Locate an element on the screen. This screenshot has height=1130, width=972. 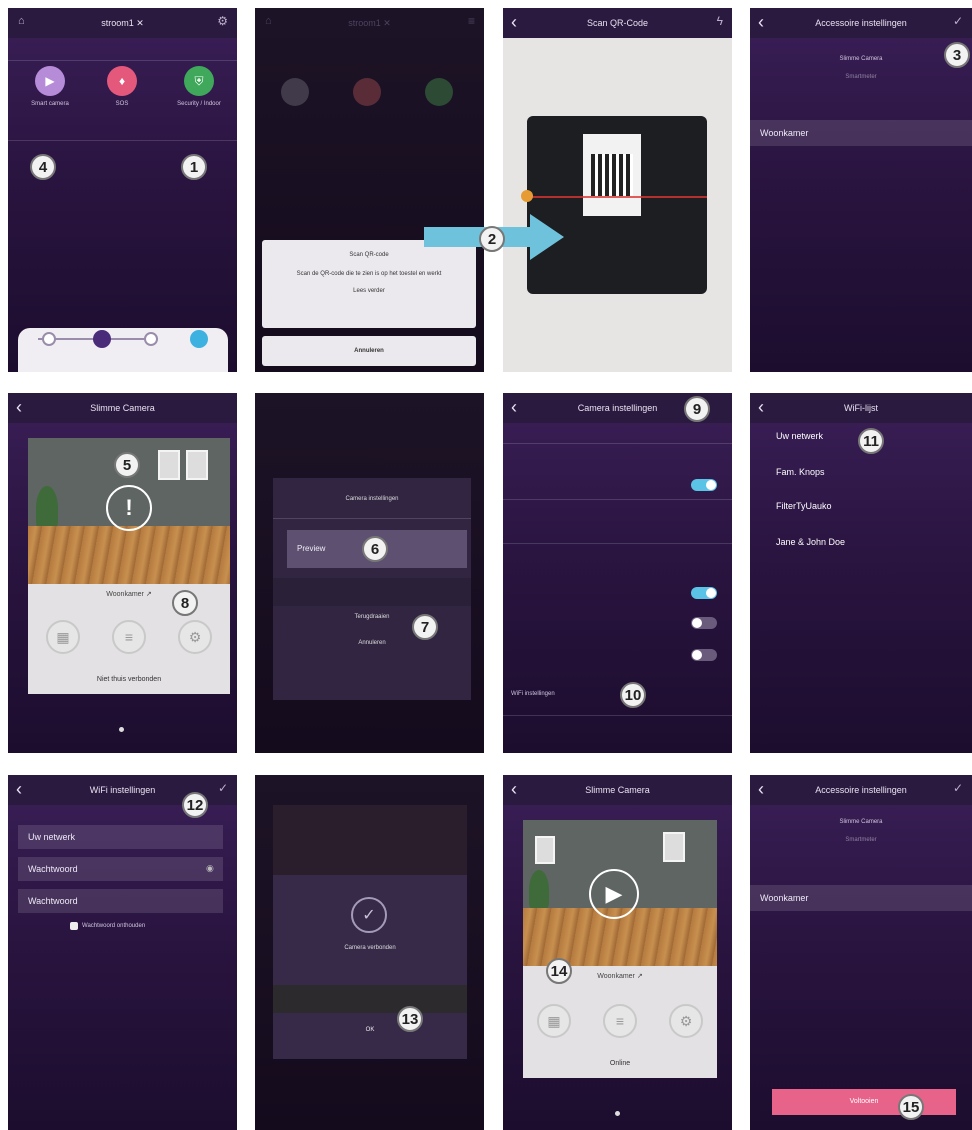
page-dot is located at coordinates (617, 1113).